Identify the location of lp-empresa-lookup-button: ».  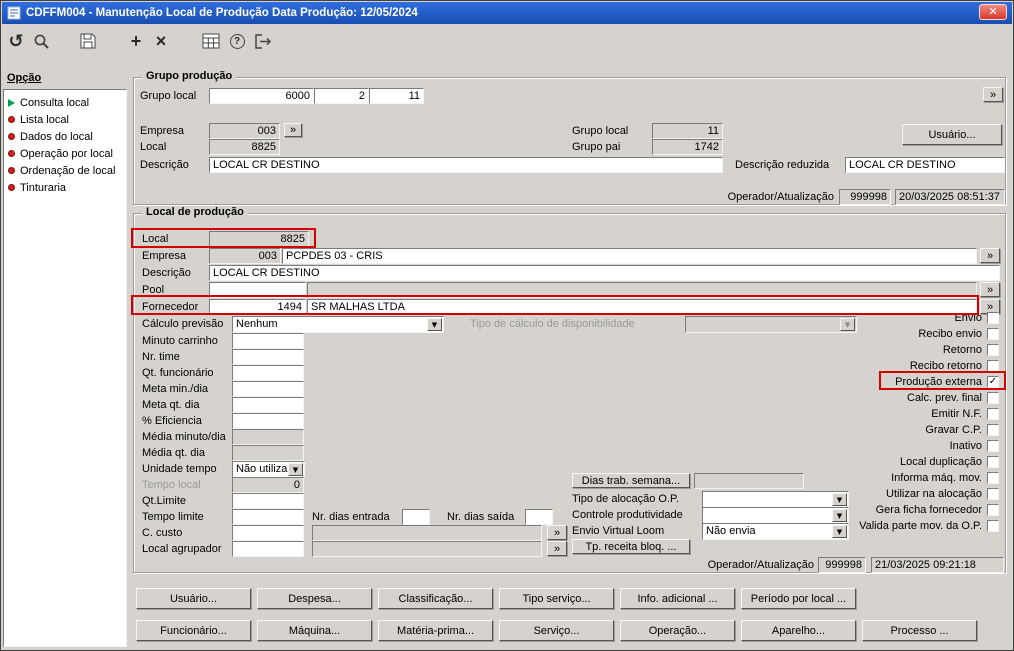
(990, 255).